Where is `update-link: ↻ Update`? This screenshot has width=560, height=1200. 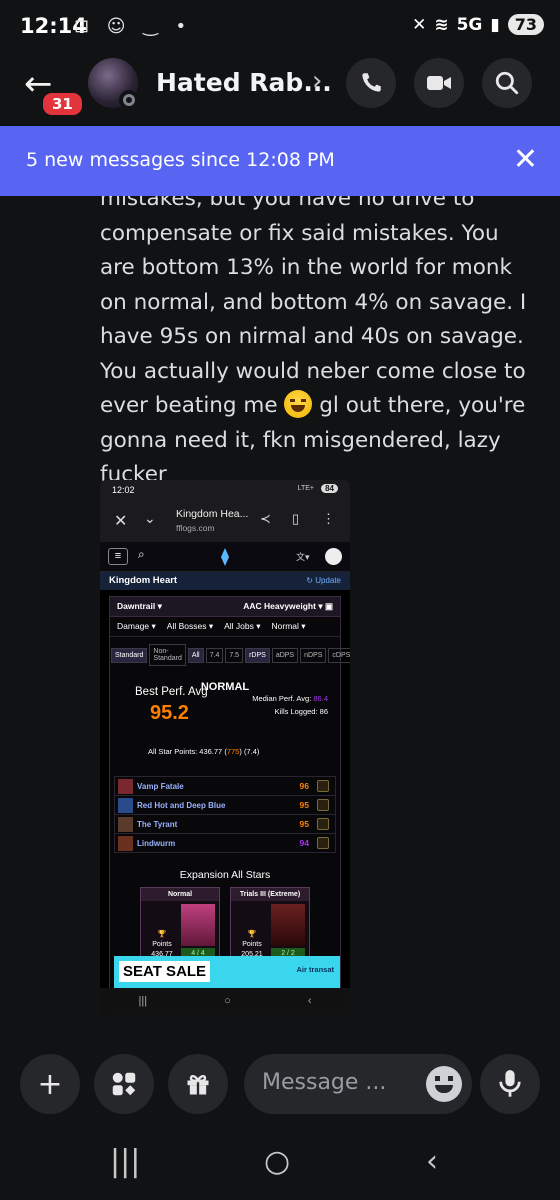 update-link: ↻ Update is located at coordinates (323, 580).